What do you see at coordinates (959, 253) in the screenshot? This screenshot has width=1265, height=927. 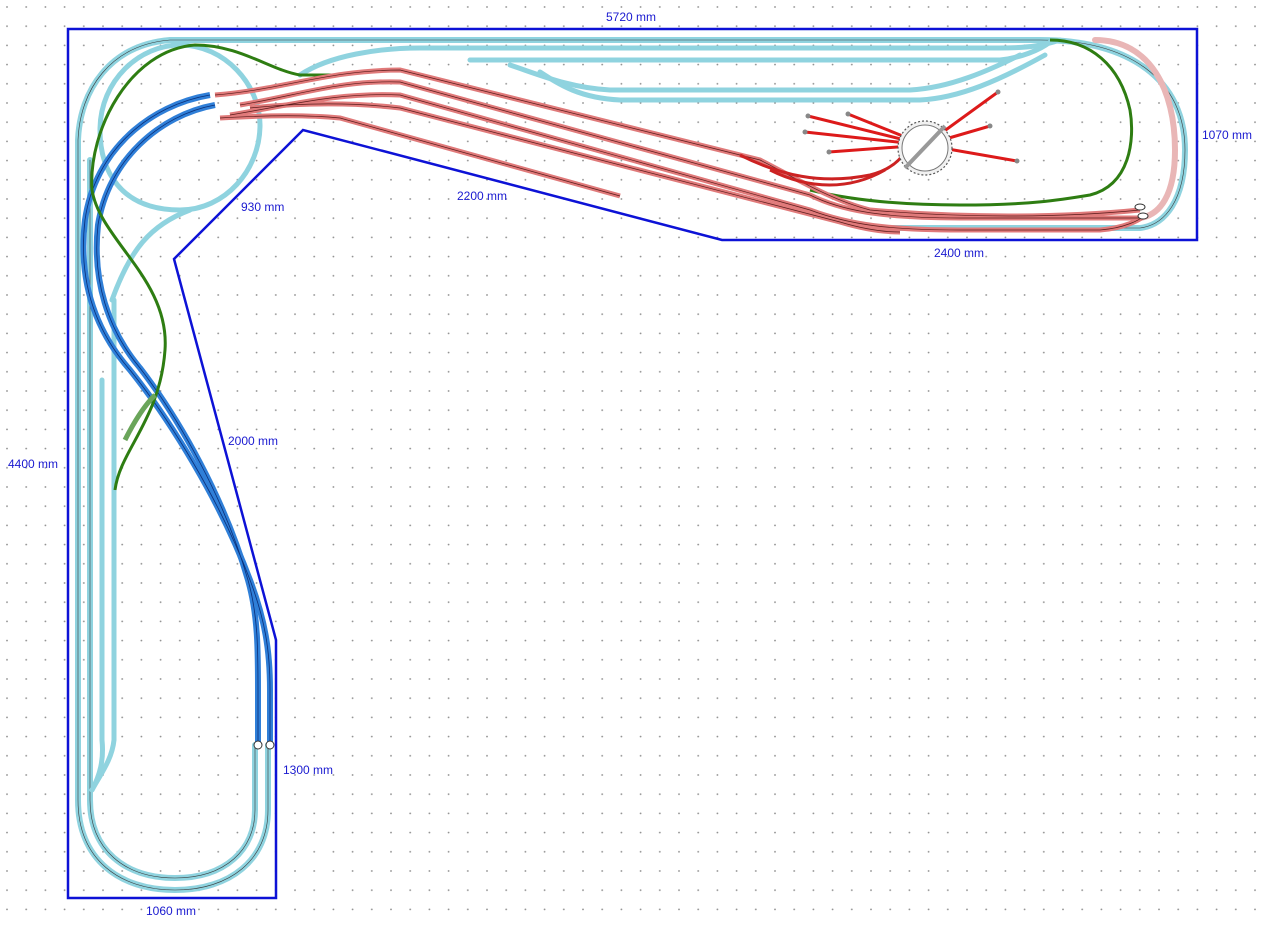 I see `dim-label-bottom-right-width: 2400 mm` at bounding box center [959, 253].